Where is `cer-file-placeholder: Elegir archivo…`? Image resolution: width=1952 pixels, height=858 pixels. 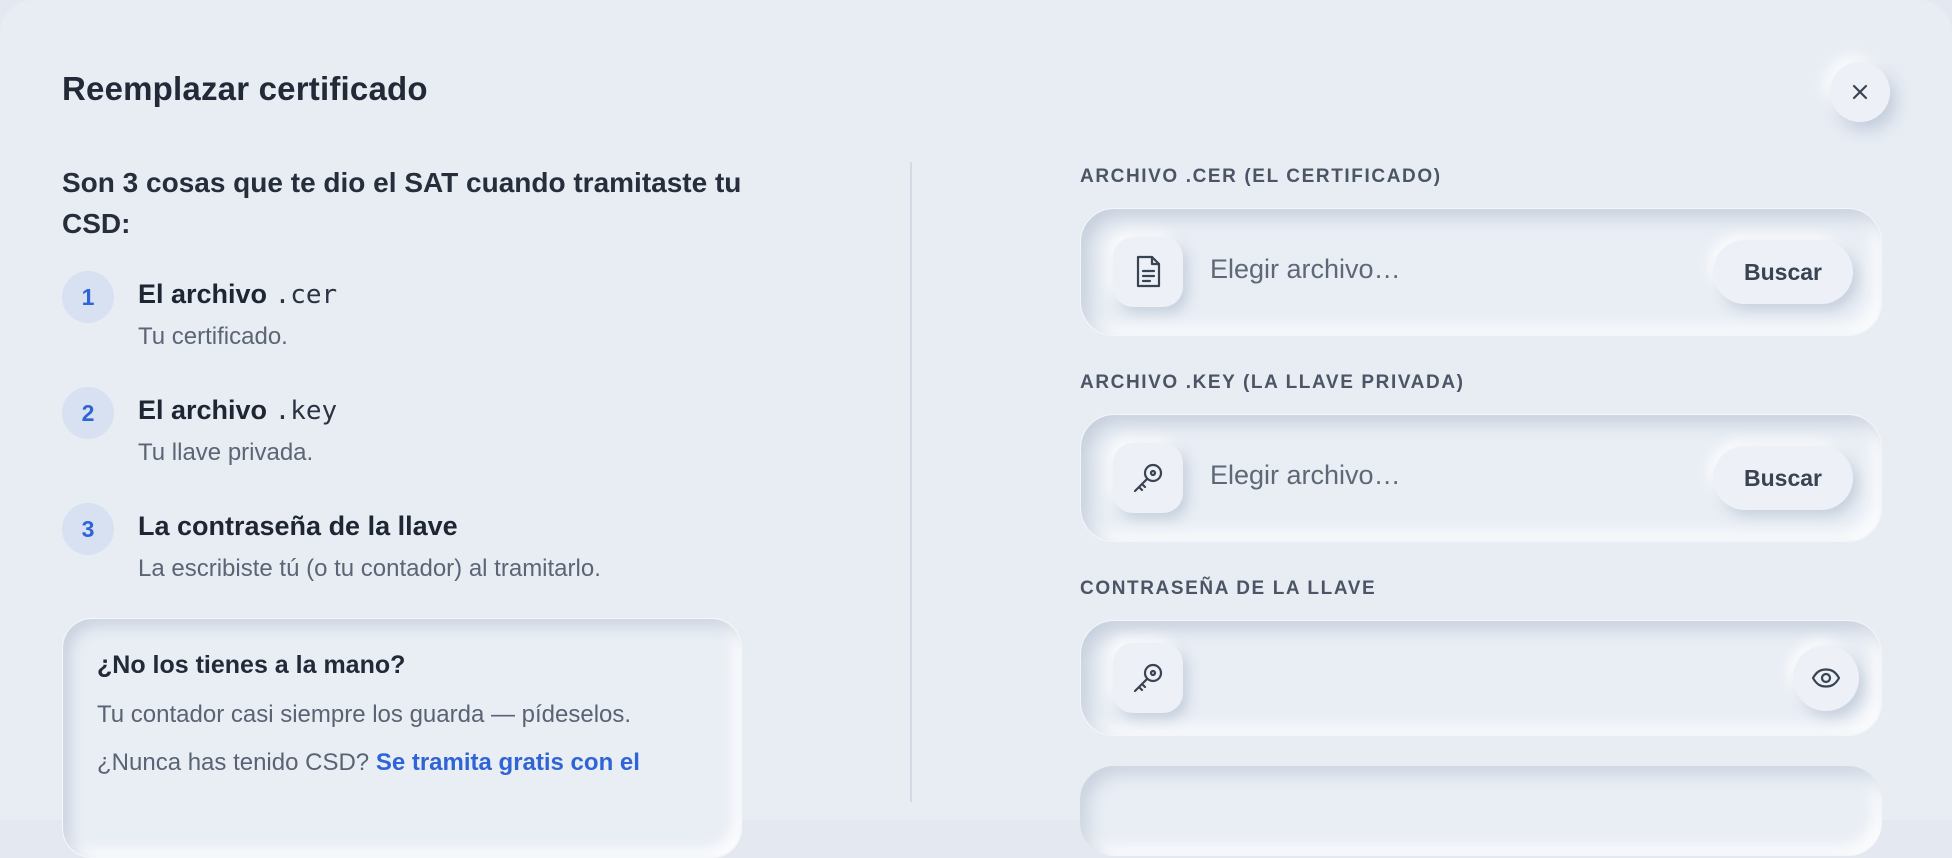
cer-file-placeholder: Elegir archivo… is located at coordinates (1305, 269).